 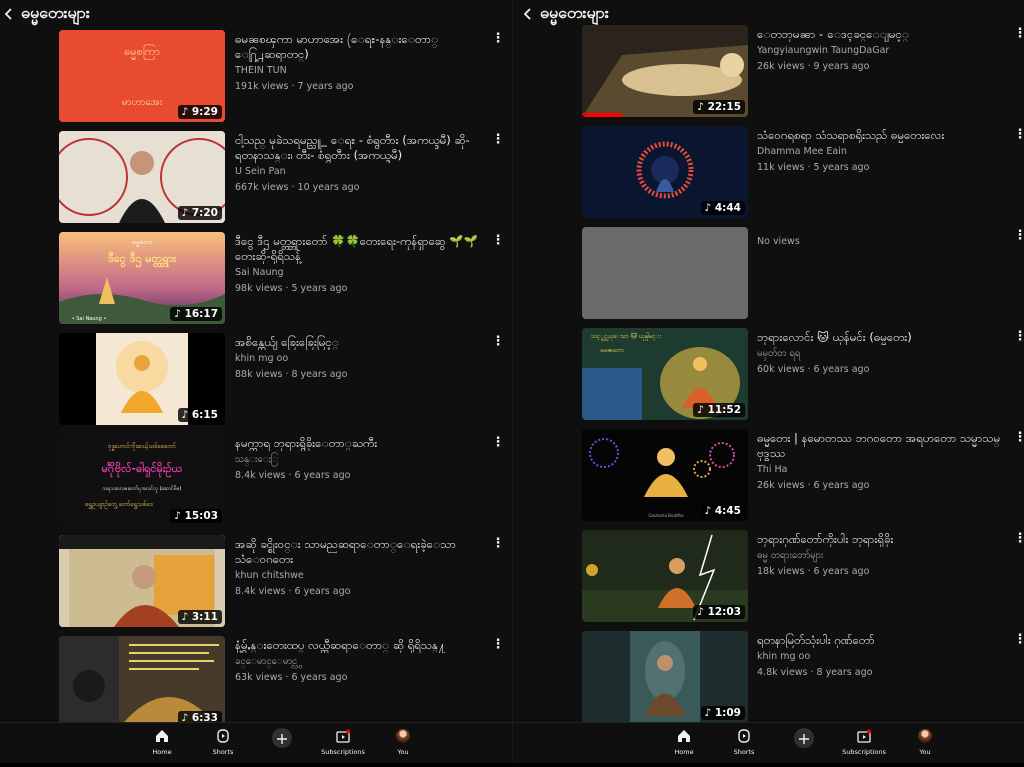 What do you see at coordinates (880, 50) in the screenshot?
I see `channel-name: Yangyiaungwin TaungDaGar` at bounding box center [880, 50].